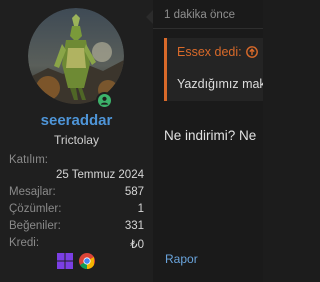 This screenshot has height=282, width=320. Describe the element at coordinates (35, 209) in the screenshot. I see `solutions-label: Çözümler:` at that location.